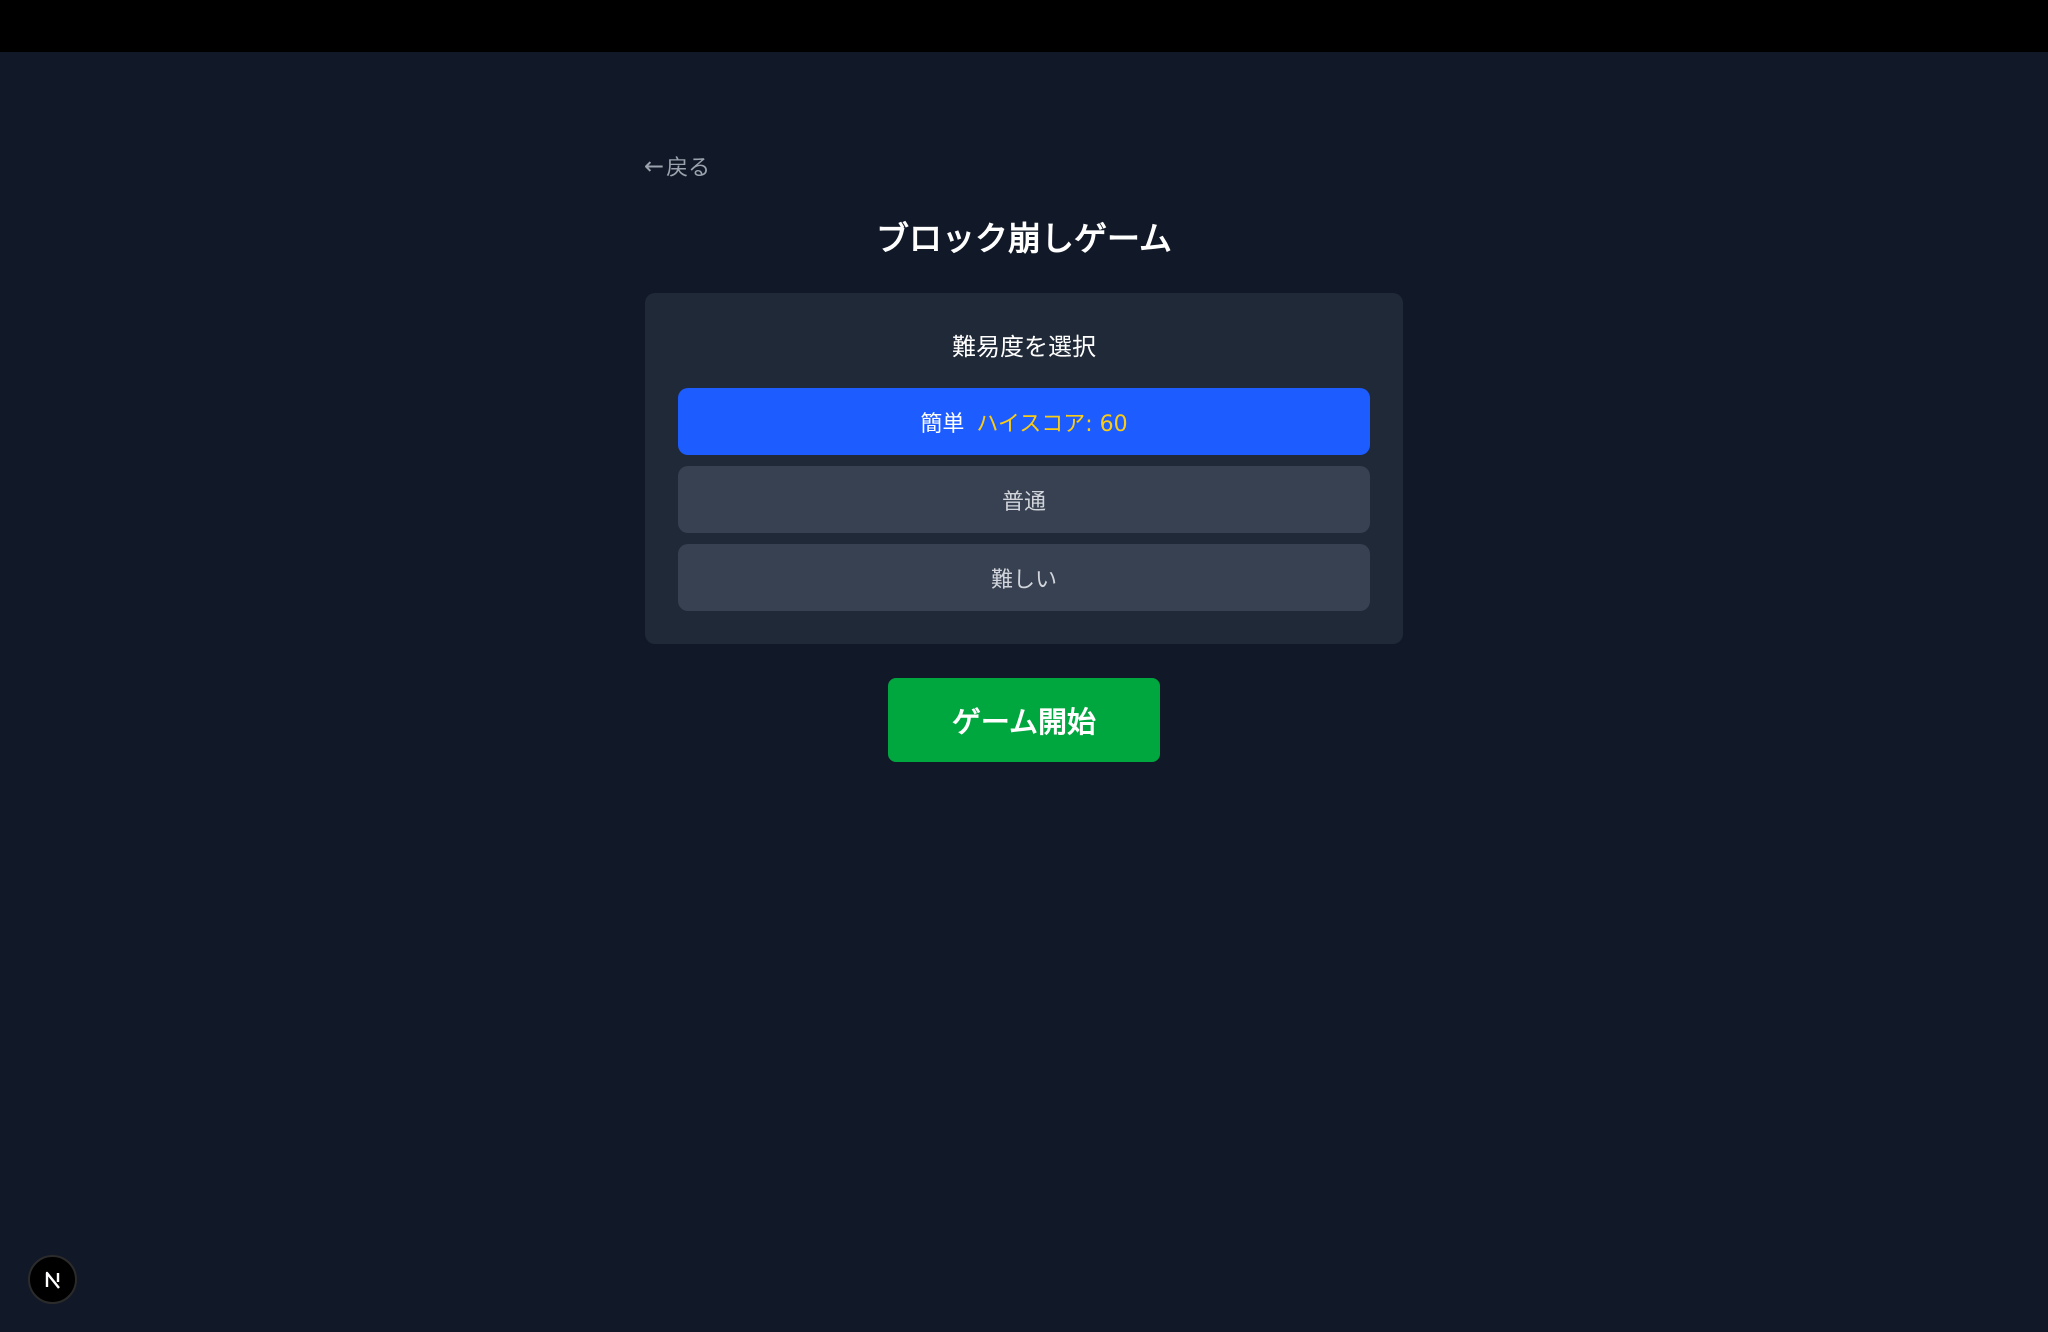 The width and height of the screenshot is (2048, 1332). What do you see at coordinates (688, 168) in the screenshot?
I see `back-link-label: 戻る` at bounding box center [688, 168].